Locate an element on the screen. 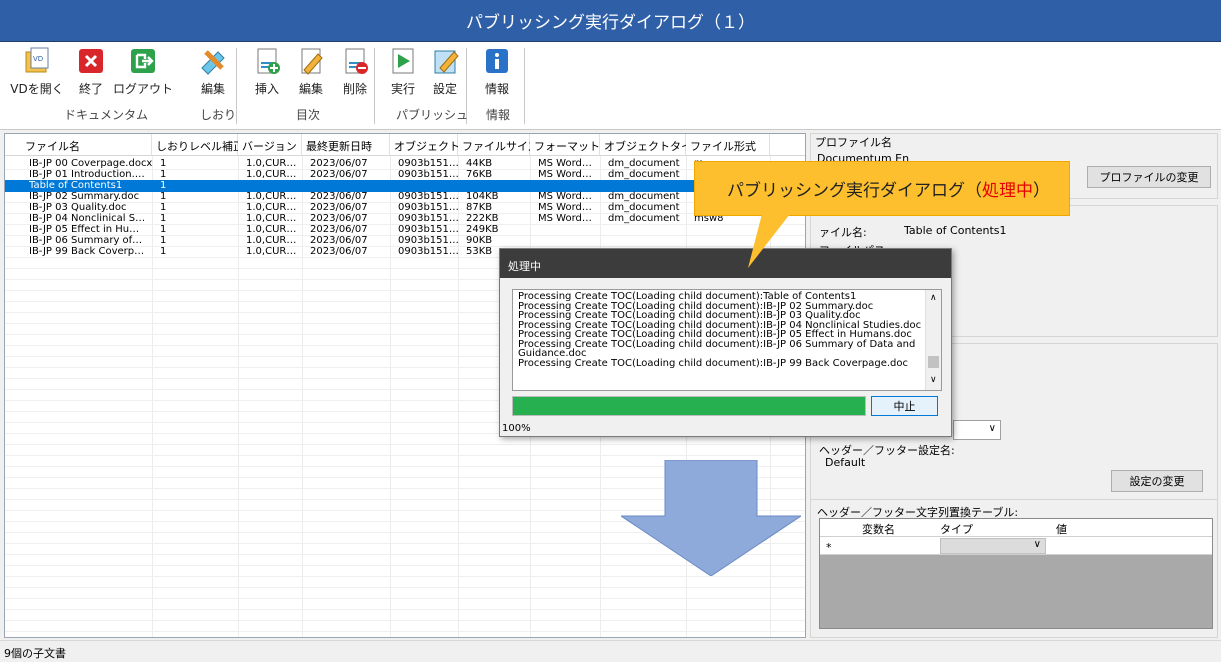  down-arrow-icon is located at coordinates (711, 518).